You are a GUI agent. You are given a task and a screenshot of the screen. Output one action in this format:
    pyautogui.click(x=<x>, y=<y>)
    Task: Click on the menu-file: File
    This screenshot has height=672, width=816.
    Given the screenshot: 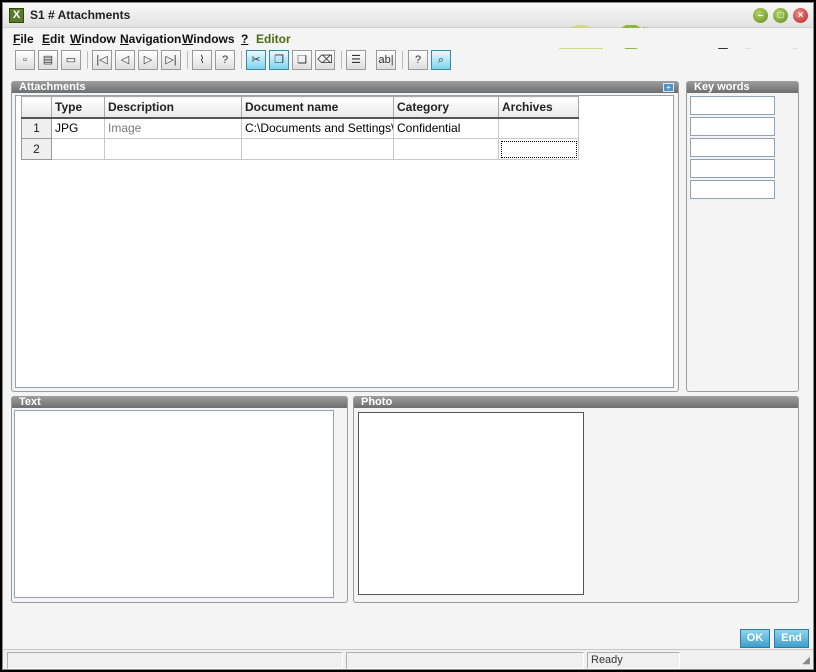 What is the action you would take?
    pyautogui.click(x=23, y=39)
    